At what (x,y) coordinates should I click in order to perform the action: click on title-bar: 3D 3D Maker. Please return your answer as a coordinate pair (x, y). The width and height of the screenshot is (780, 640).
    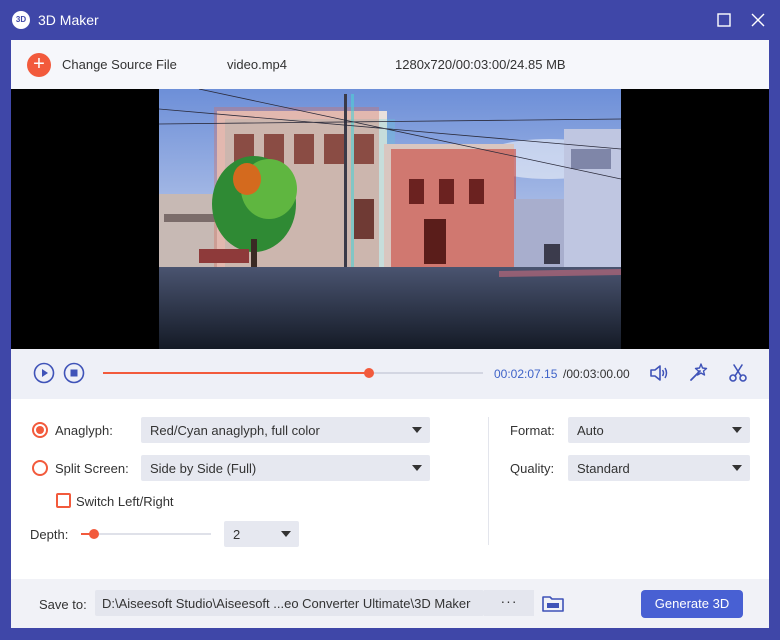
    Looking at the image, I should click on (390, 20).